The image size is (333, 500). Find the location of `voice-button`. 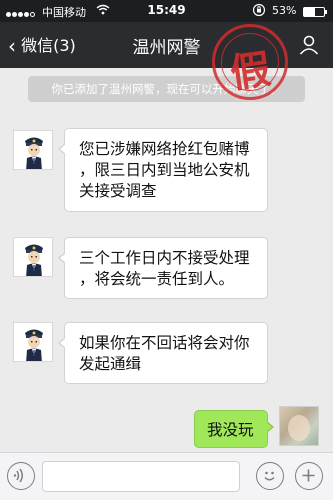

voice-button is located at coordinates (21, 476).